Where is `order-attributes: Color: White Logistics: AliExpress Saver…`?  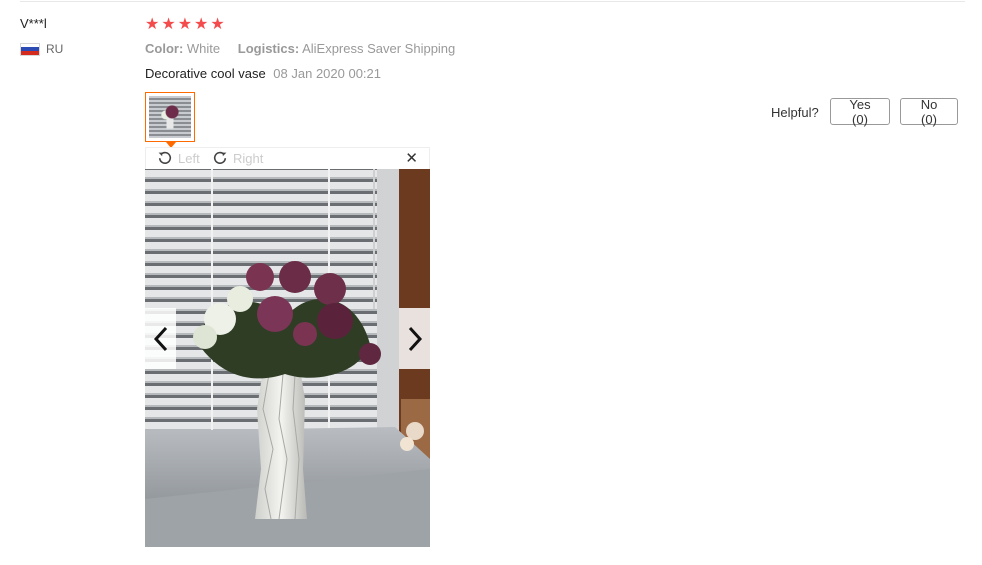 order-attributes: Color: White Logistics: AliExpress Saver… is located at coordinates (307, 48).